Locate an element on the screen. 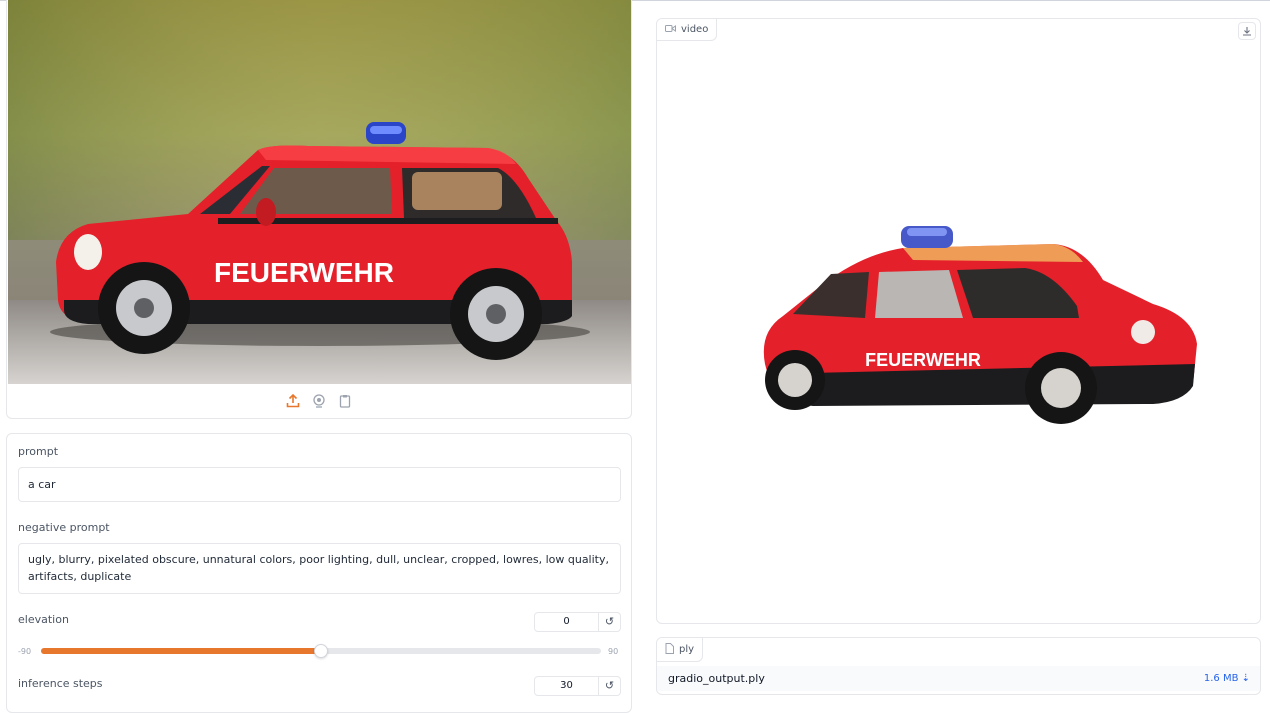  inference-steps-reset-button: ↺ is located at coordinates (610, 686).